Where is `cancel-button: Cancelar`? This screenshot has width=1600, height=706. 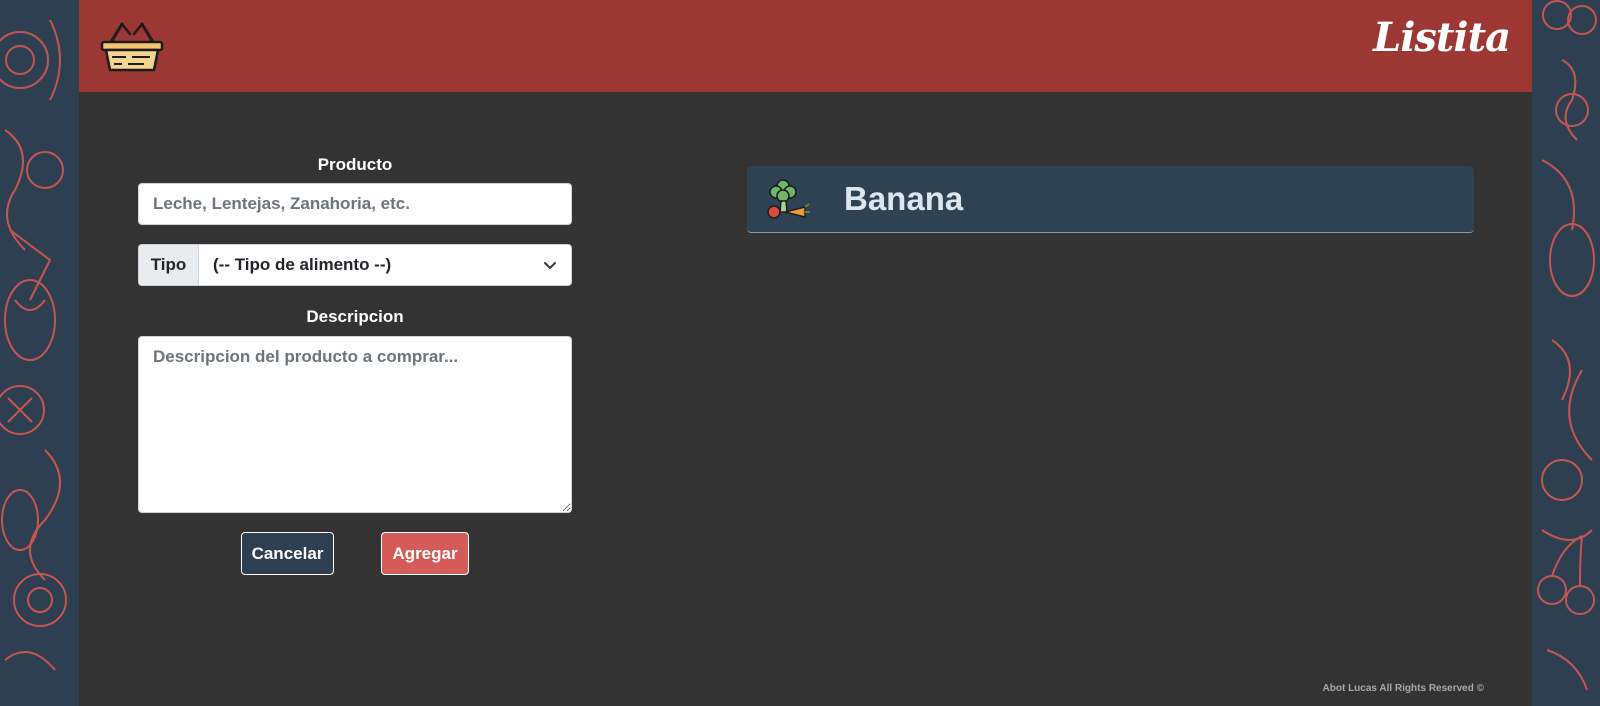 cancel-button: Cancelar is located at coordinates (287, 553).